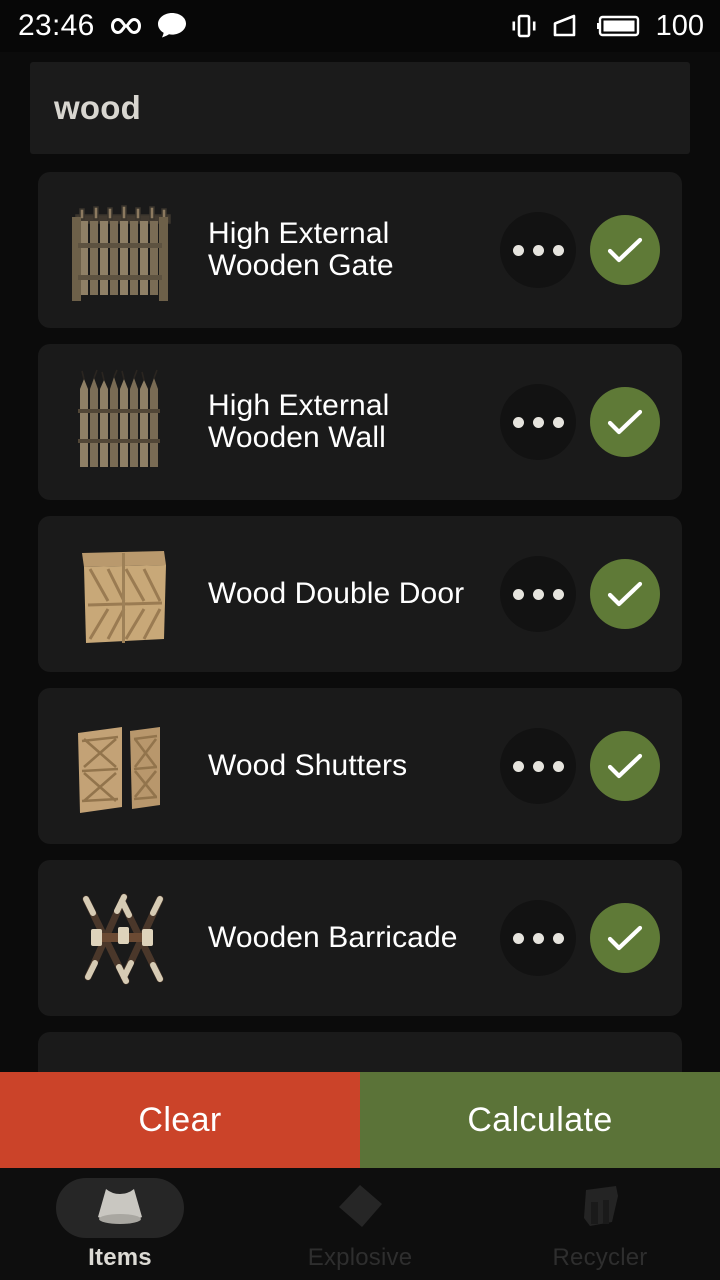 The height and width of the screenshot is (1280, 720). I want to click on status-bar-left: 23:46, so click(102, 26).